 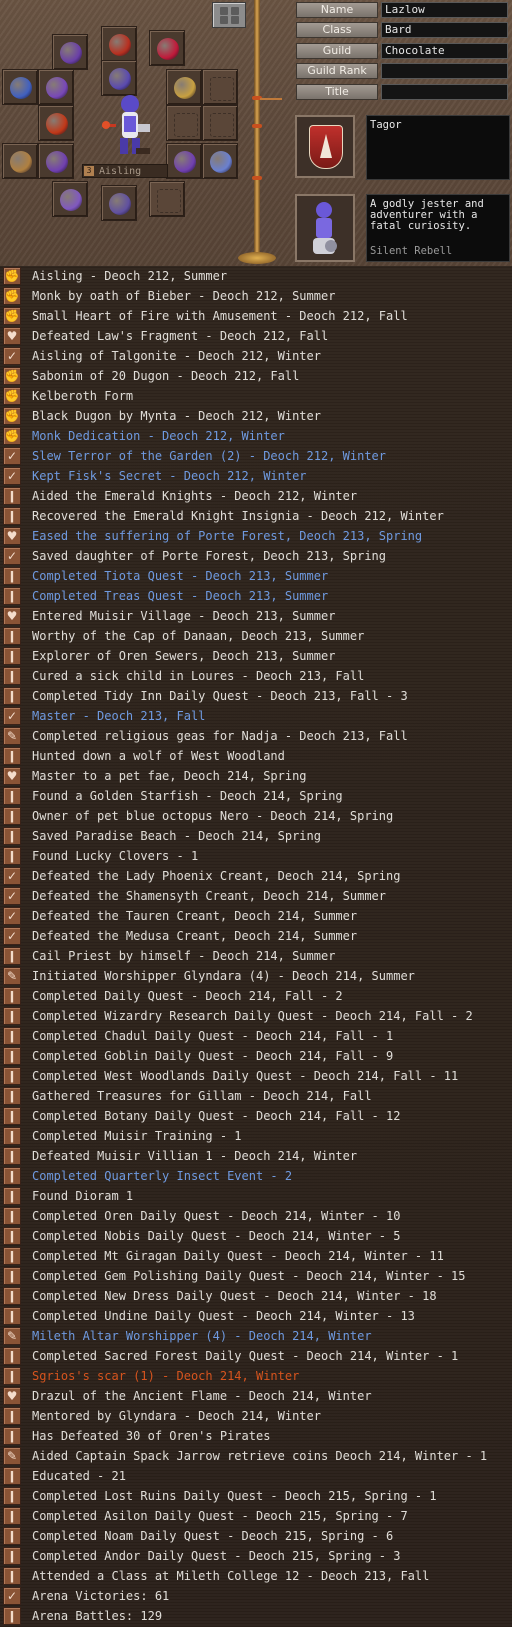 I want to click on belt-icon, so click(x=57, y=88).